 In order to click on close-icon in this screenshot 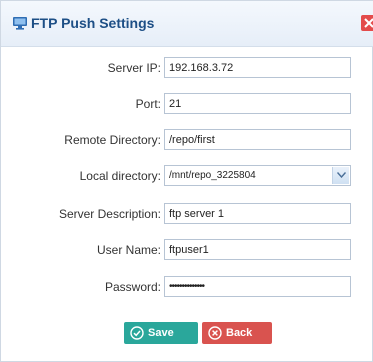, I will do `click(368, 23)`.